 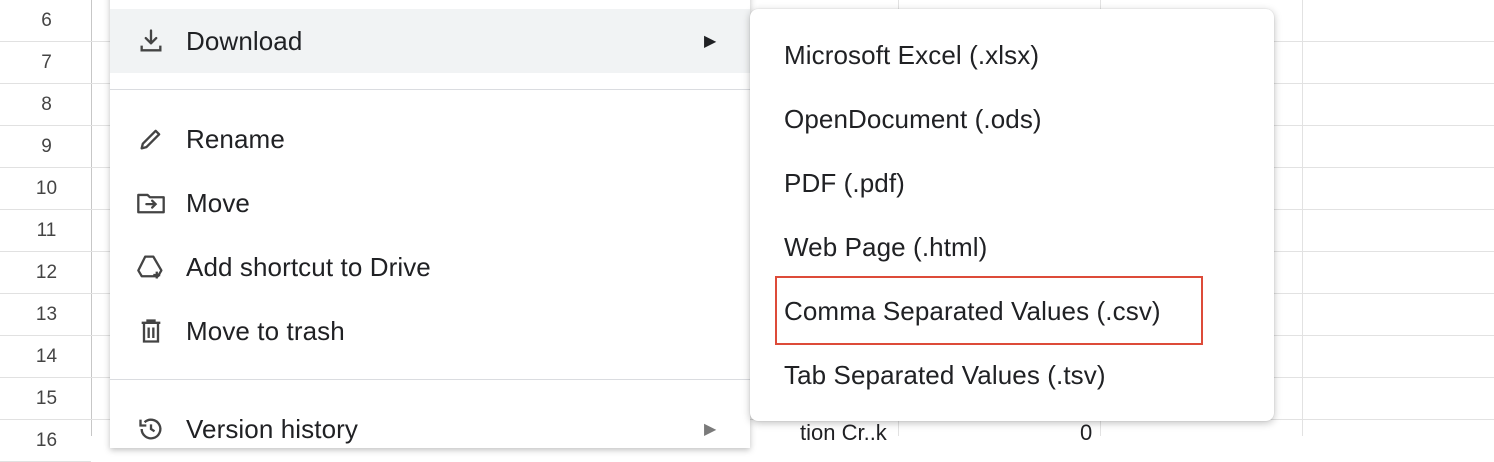 What do you see at coordinates (235, 138) in the screenshot?
I see `menu-item-label: Rename` at bounding box center [235, 138].